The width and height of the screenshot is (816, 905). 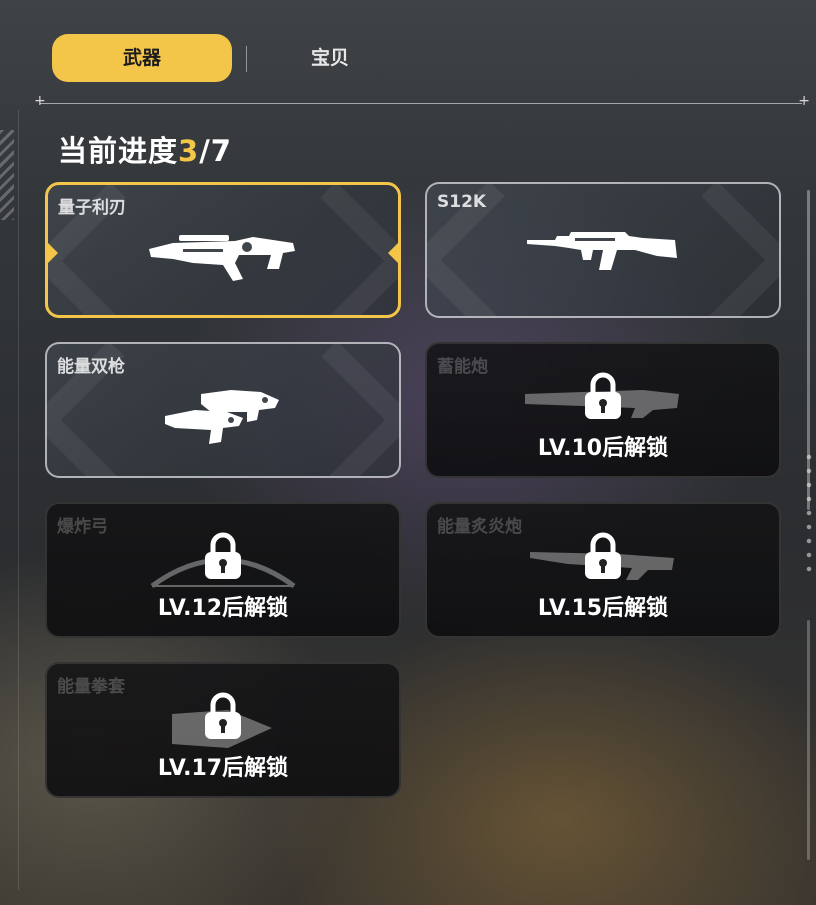 What do you see at coordinates (223, 768) in the screenshot?
I see `unlock-requirement: LV.17后解锁` at bounding box center [223, 768].